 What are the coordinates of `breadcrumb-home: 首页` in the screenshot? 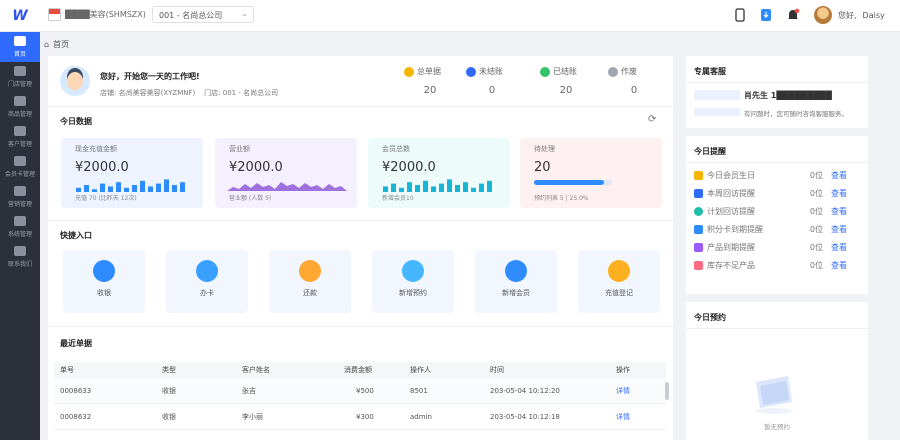 It's located at (61, 44).